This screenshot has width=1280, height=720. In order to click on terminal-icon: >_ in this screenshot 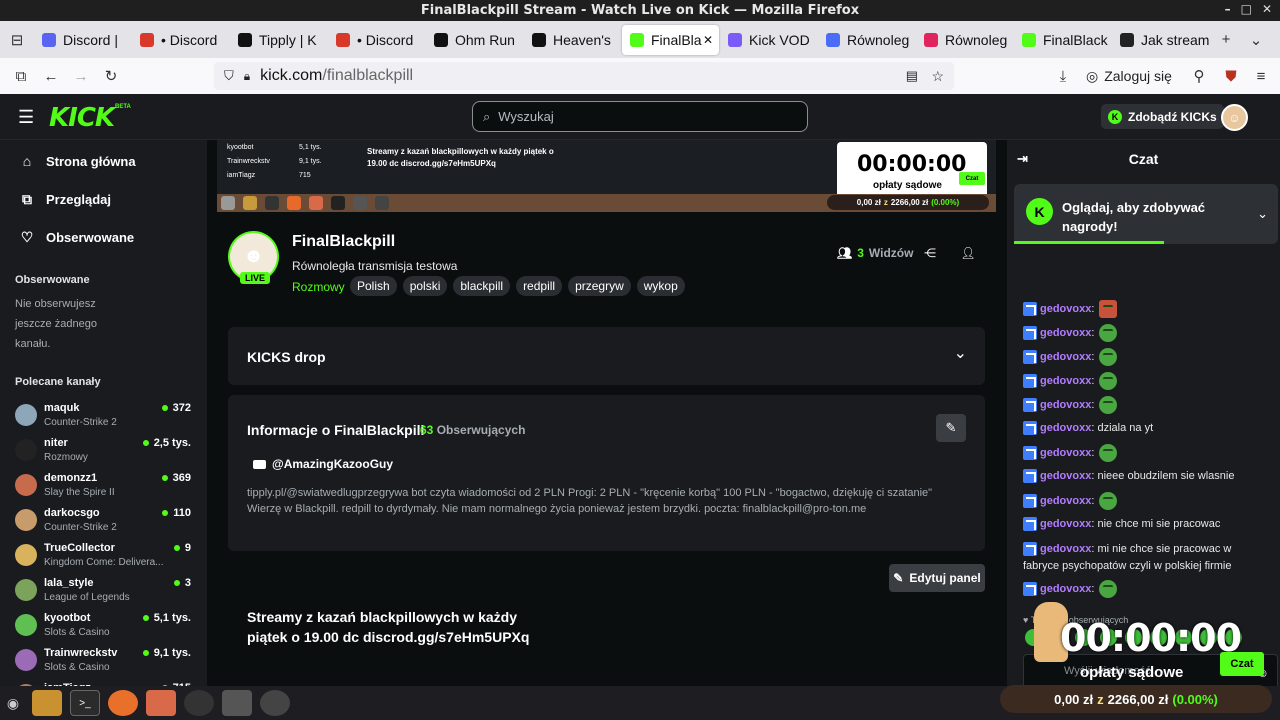, I will do `click(85, 703)`.